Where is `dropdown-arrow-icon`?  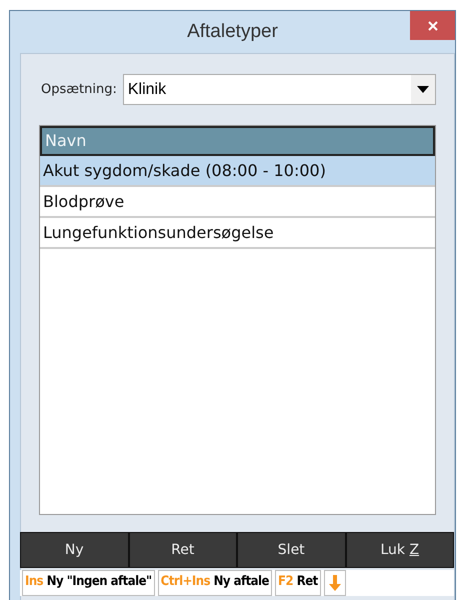 dropdown-arrow-icon is located at coordinates (423, 89).